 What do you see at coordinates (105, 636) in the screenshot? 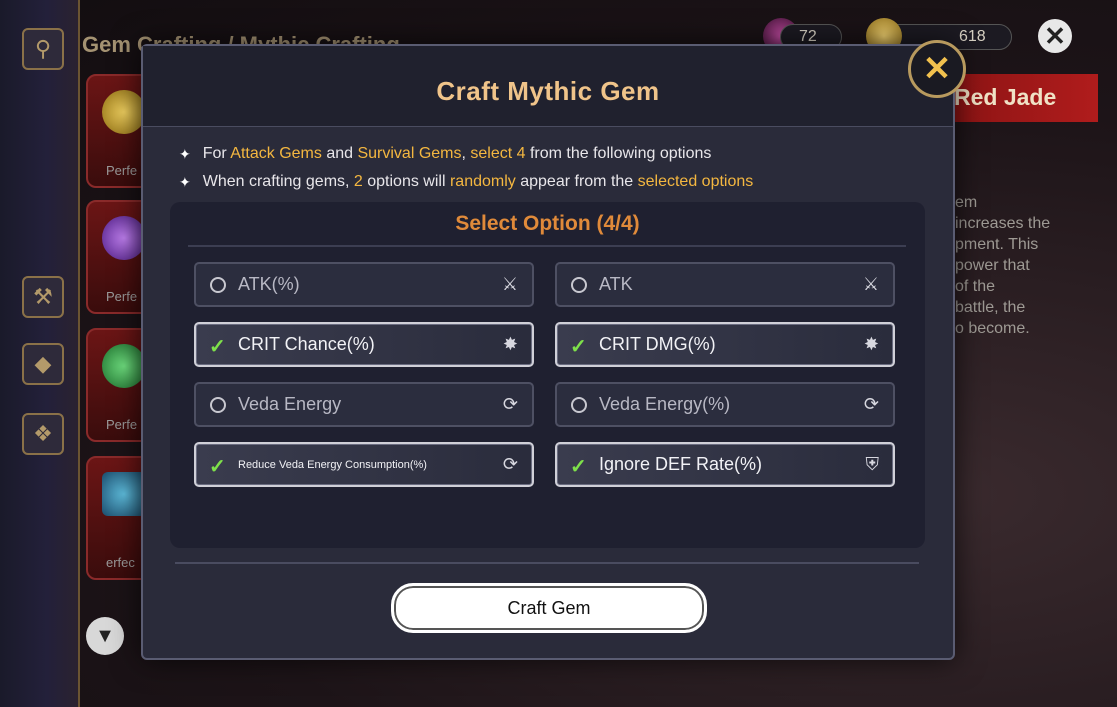
I see `filter-icon: ▼` at bounding box center [105, 636].